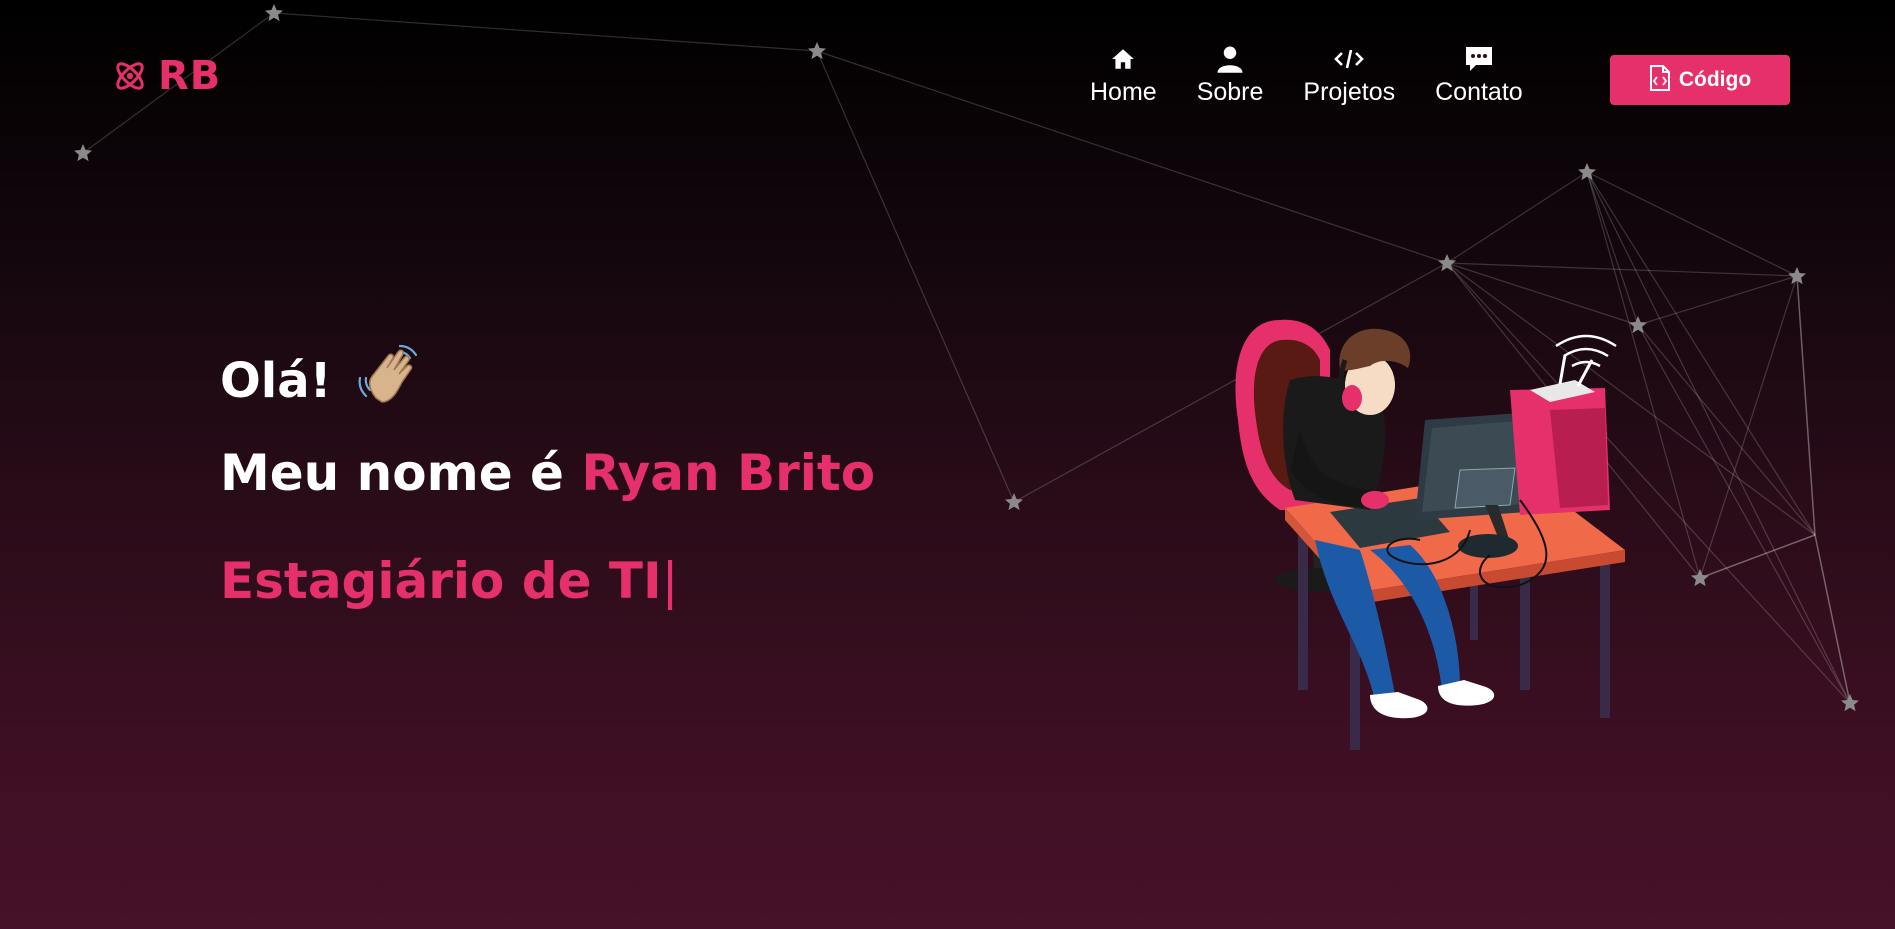 Image resolution: width=1895 pixels, height=929 pixels. I want to click on nav-item-contato: Contato, so click(1479, 75).